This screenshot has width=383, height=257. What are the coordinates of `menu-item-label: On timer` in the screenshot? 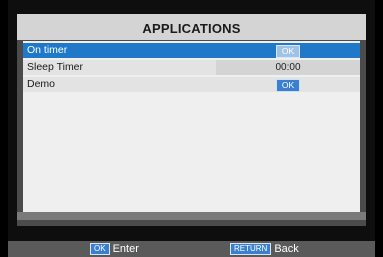 It's located at (47, 50).